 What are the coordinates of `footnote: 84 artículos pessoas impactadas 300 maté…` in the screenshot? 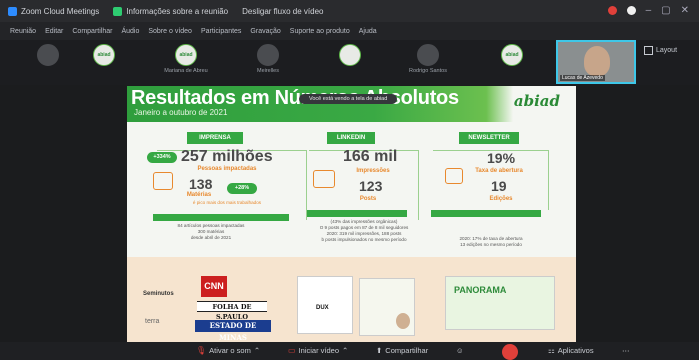 It's located at (211, 231).